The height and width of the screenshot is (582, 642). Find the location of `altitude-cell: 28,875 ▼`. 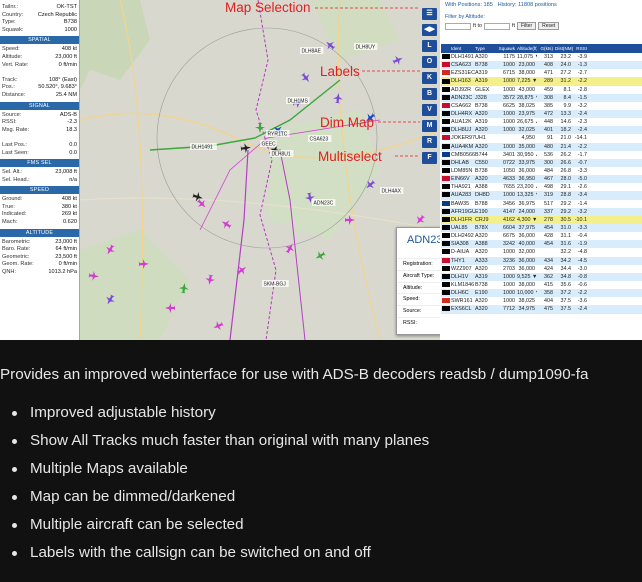

altitude-cell: 28,875 ▼ is located at coordinates (527, 97).